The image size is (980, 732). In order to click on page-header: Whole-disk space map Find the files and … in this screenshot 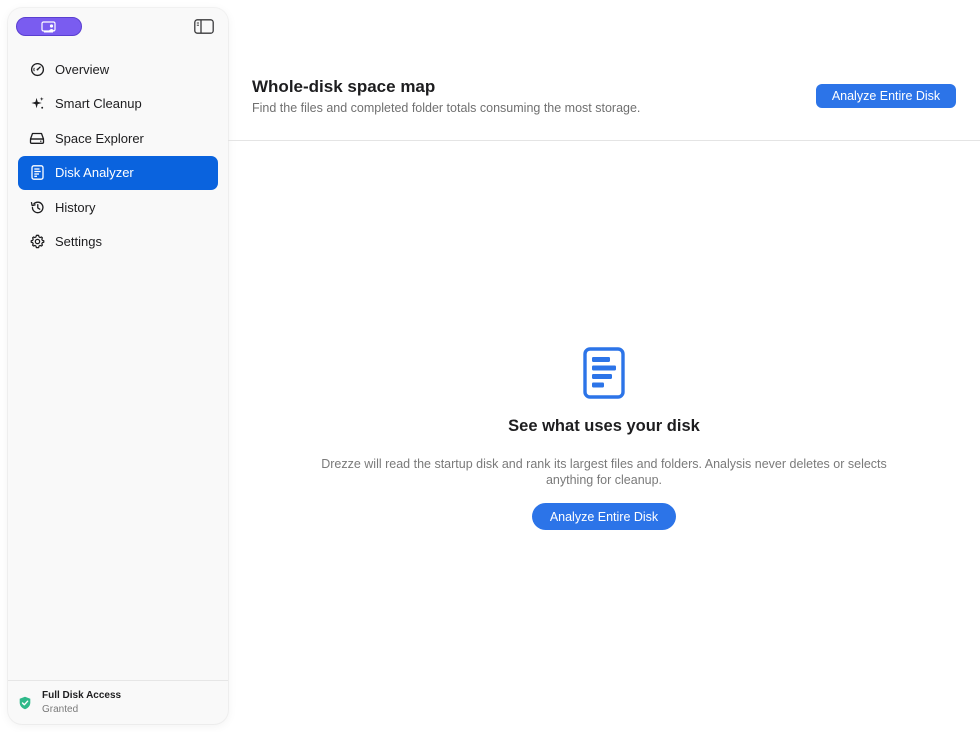, I will do `click(604, 70)`.